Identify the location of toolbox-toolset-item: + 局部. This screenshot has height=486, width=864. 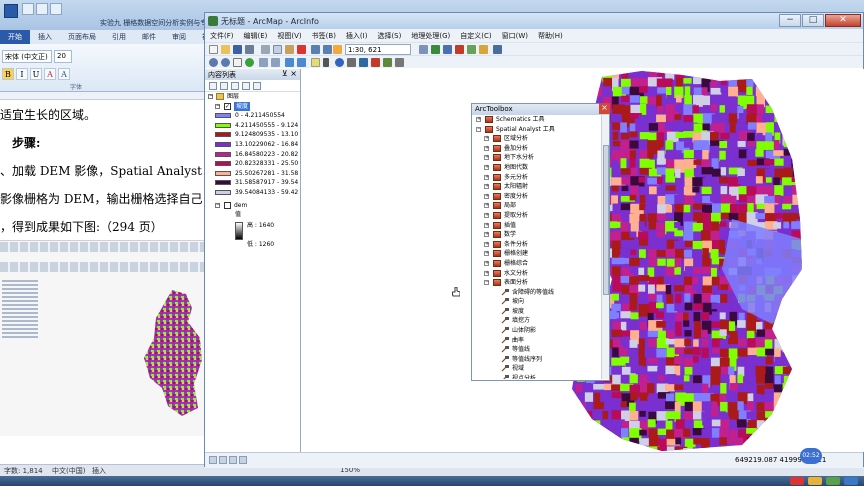
(537, 206).